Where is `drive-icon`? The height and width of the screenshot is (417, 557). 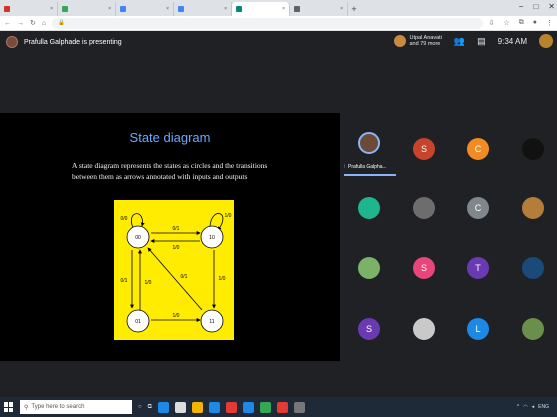
drive-icon is located at coordinates (65, 9).